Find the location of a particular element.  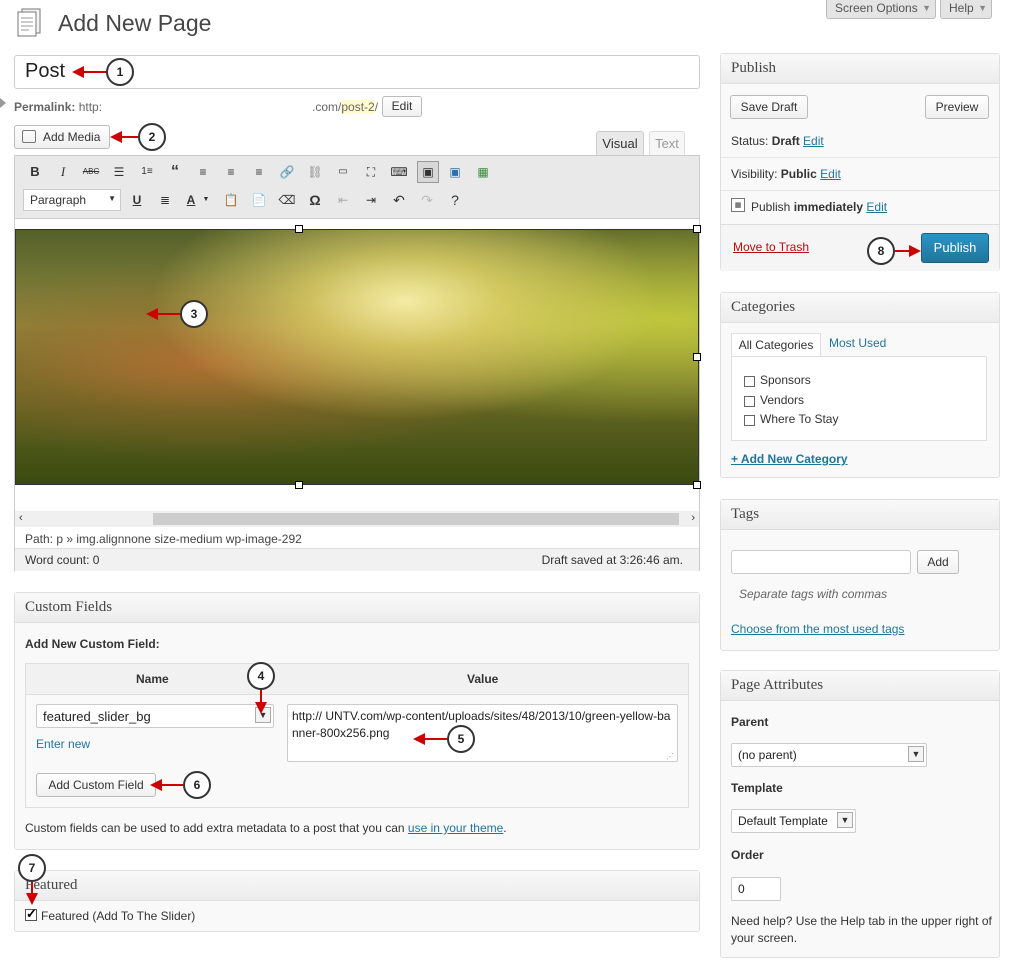

undo-icon: ↶ is located at coordinates (399, 200).